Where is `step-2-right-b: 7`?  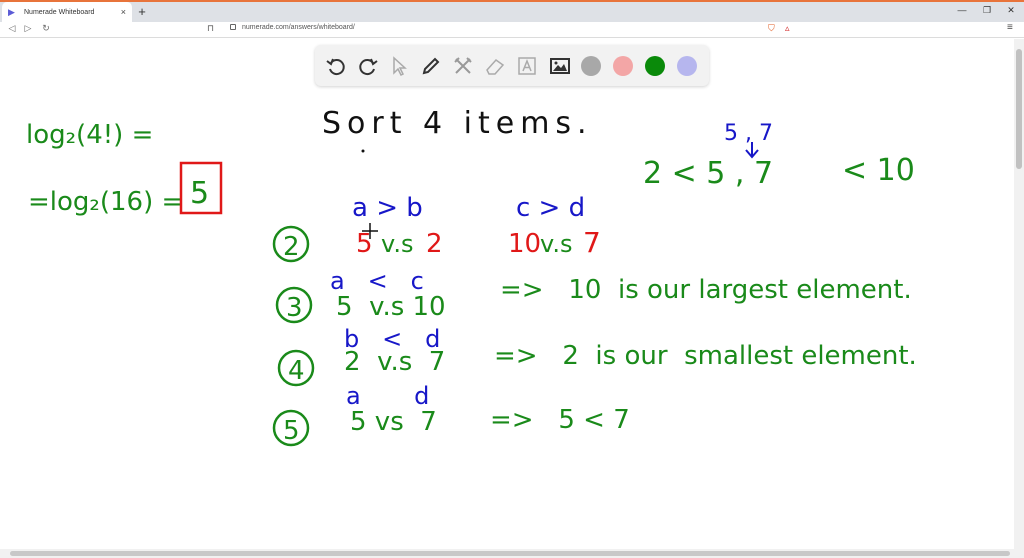 step-2-right-b: 7 is located at coordinates (592, 242).